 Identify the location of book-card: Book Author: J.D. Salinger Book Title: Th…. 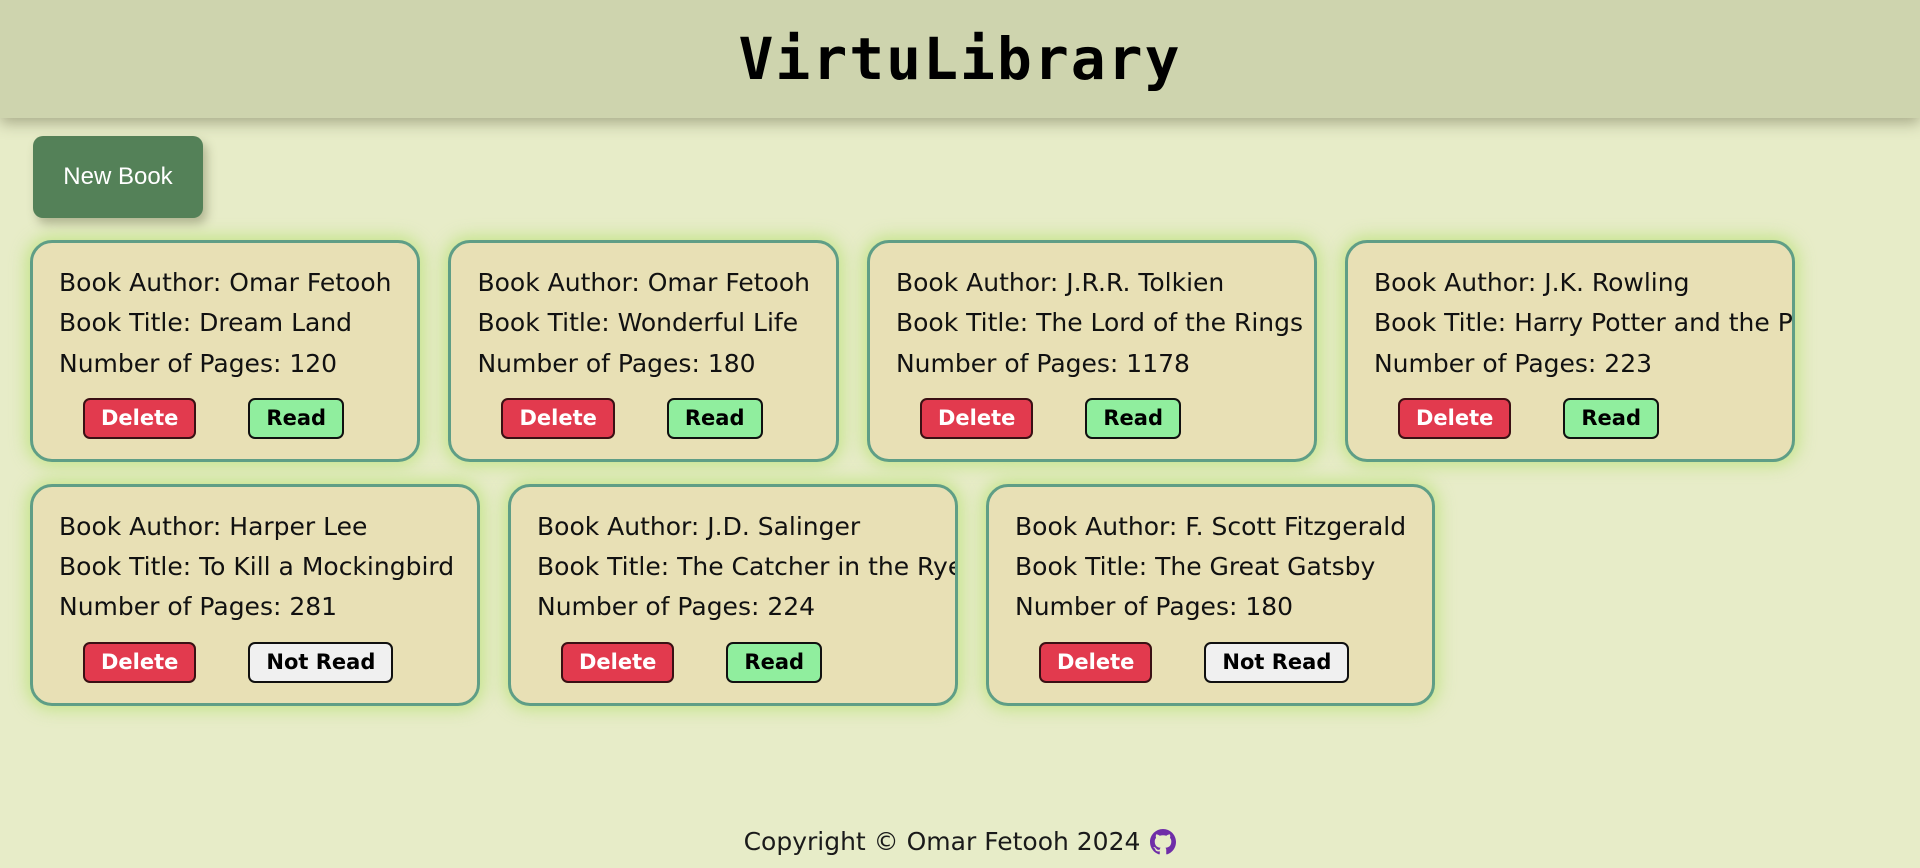
(733, 594).